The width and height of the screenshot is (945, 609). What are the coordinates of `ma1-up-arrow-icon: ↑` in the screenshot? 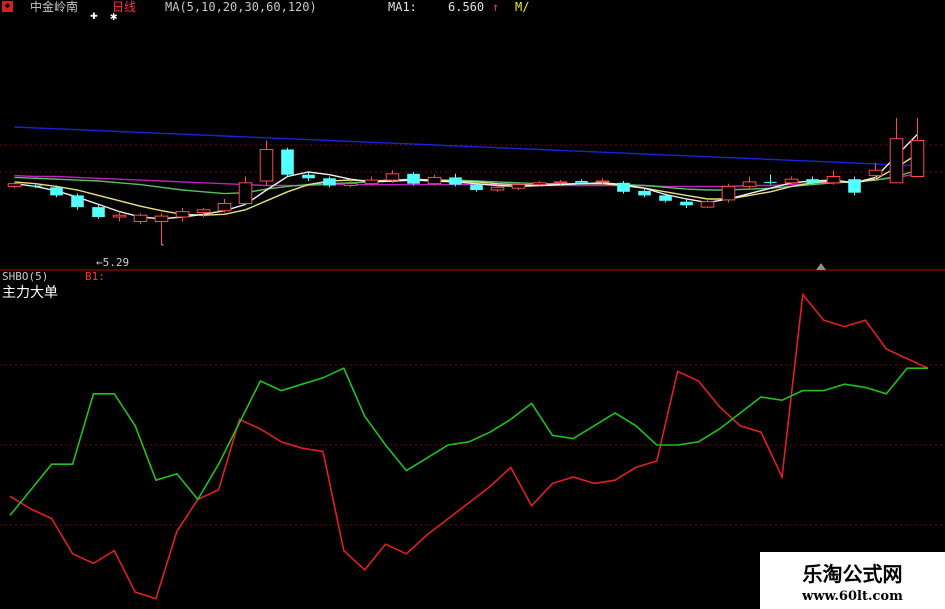 It's located at (496, 7).